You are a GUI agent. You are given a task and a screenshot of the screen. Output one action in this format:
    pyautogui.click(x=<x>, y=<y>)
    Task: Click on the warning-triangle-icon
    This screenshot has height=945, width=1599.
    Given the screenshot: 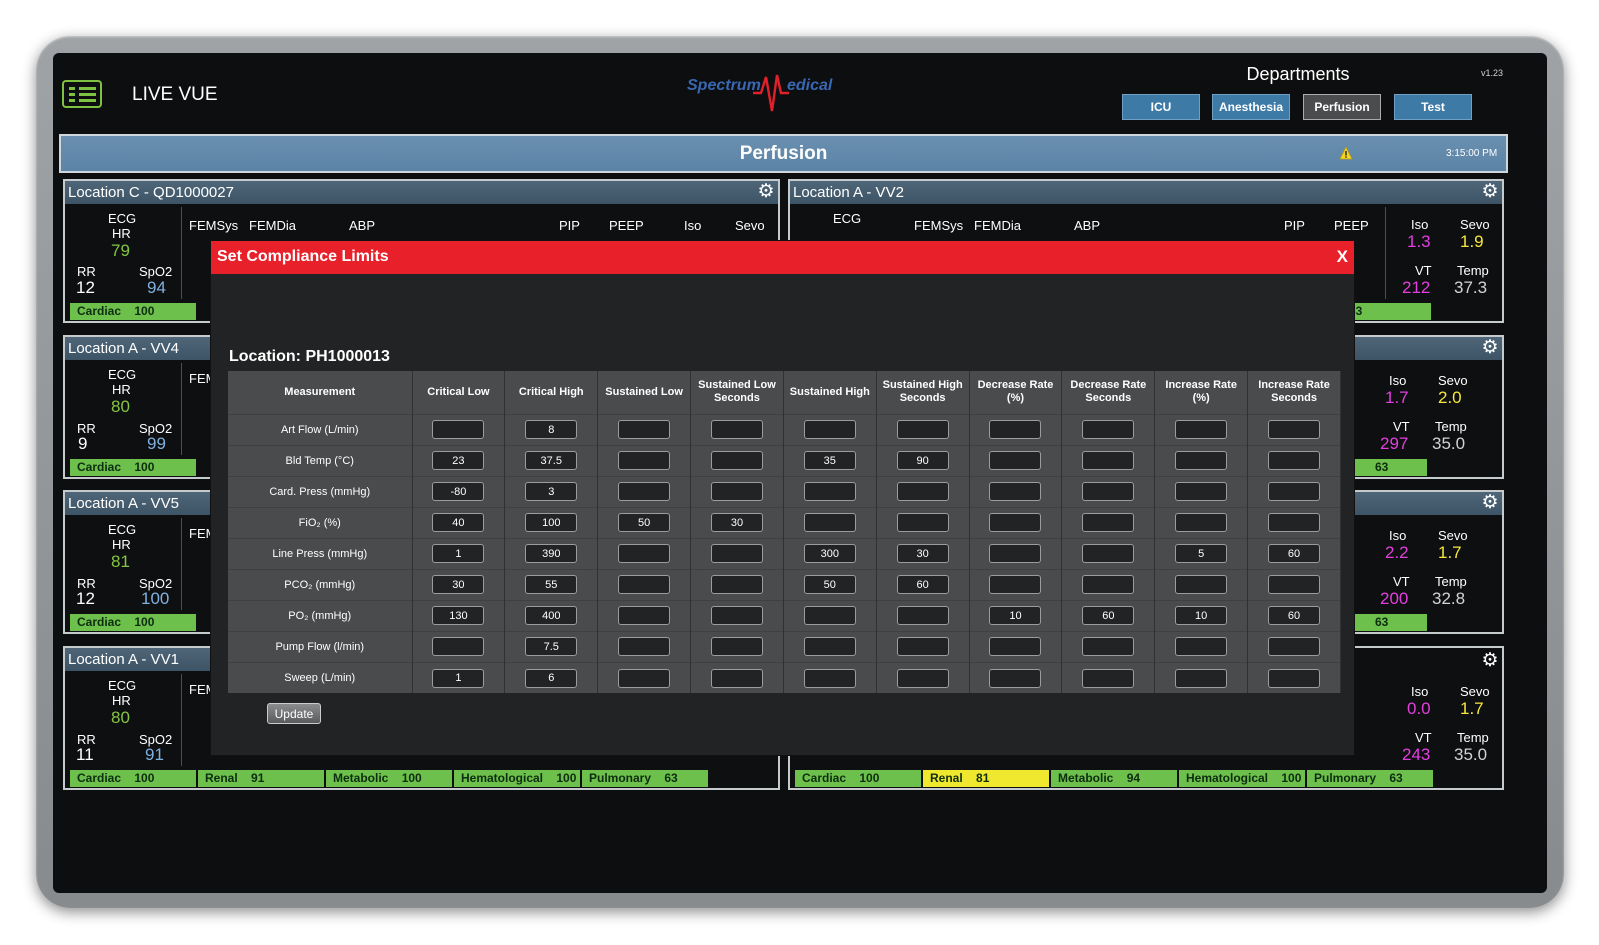 What is the action you would take?
    pyautogui.click(x=1346, y=153)
    